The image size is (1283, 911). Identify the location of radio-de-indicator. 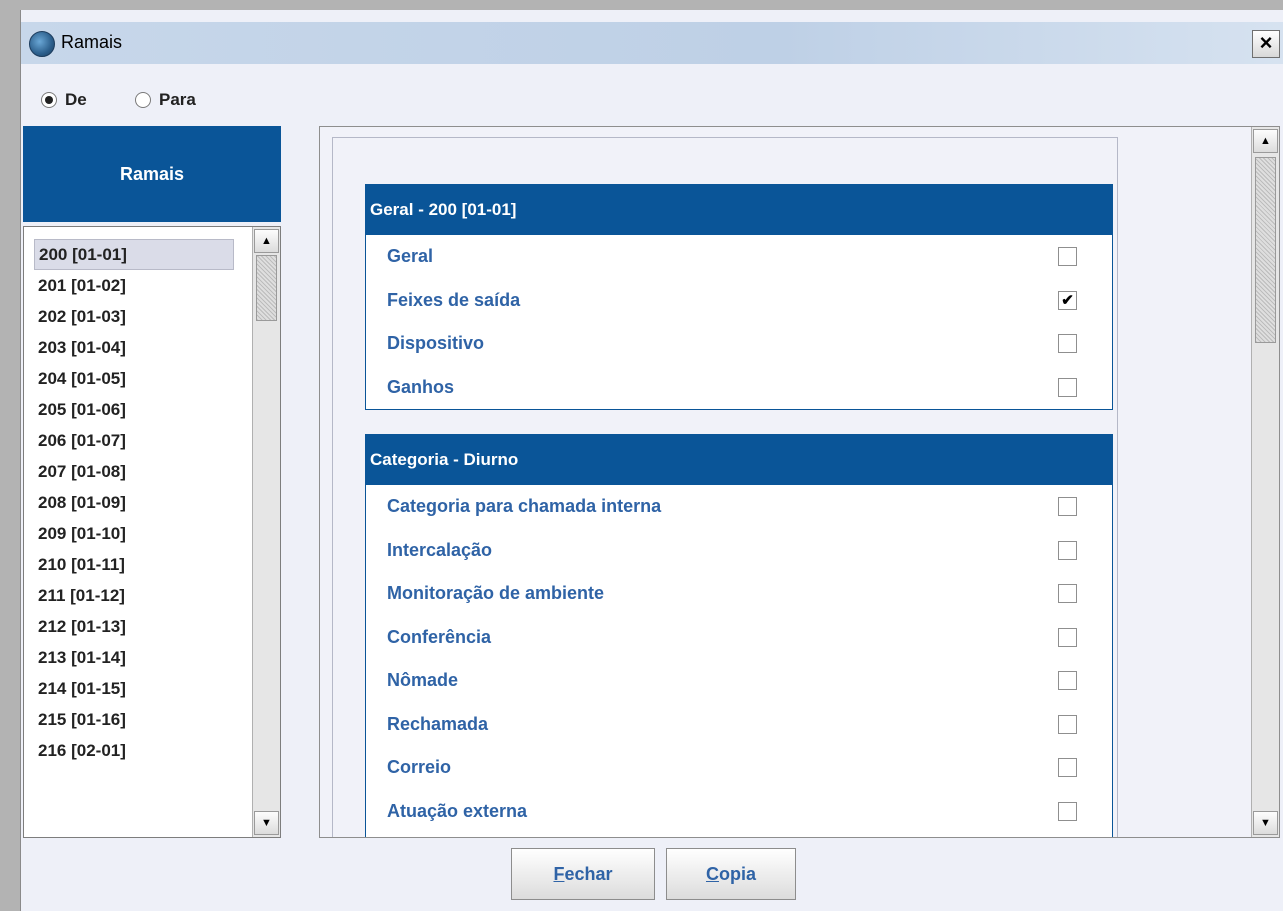
(49, 100).